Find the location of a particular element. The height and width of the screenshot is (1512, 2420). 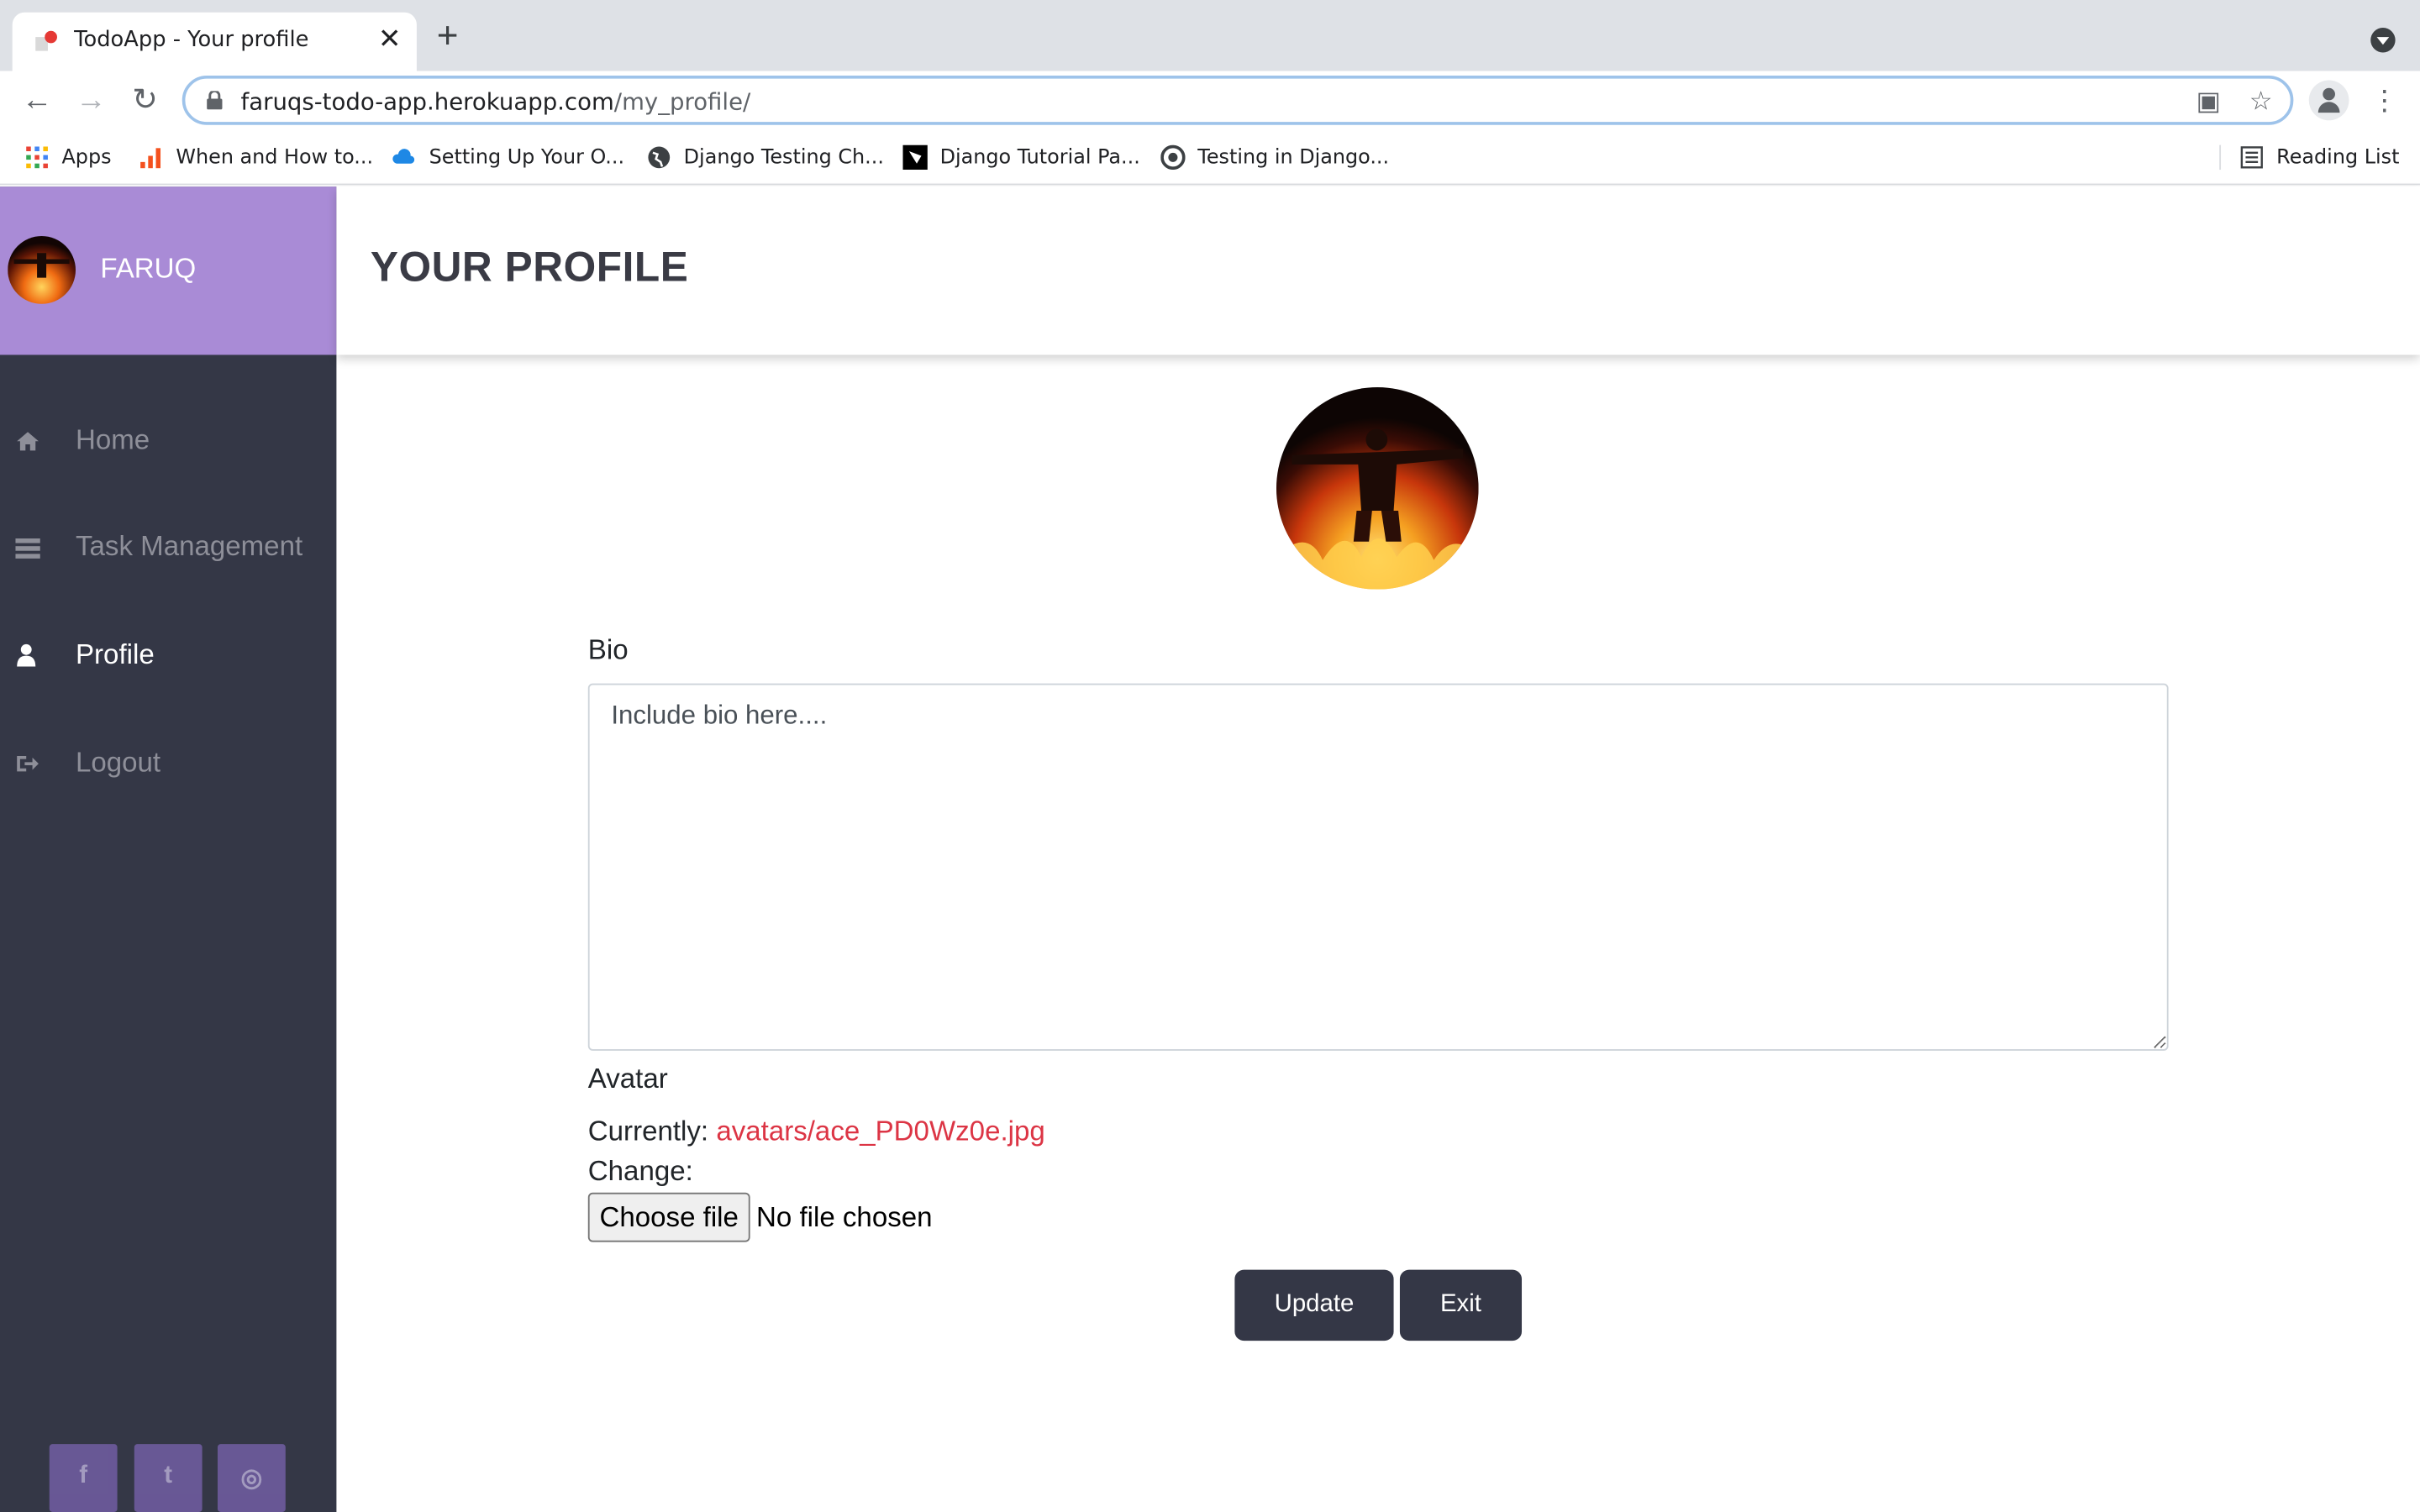

choose-file-button: Choose file is located at coordinates (668, 1217).